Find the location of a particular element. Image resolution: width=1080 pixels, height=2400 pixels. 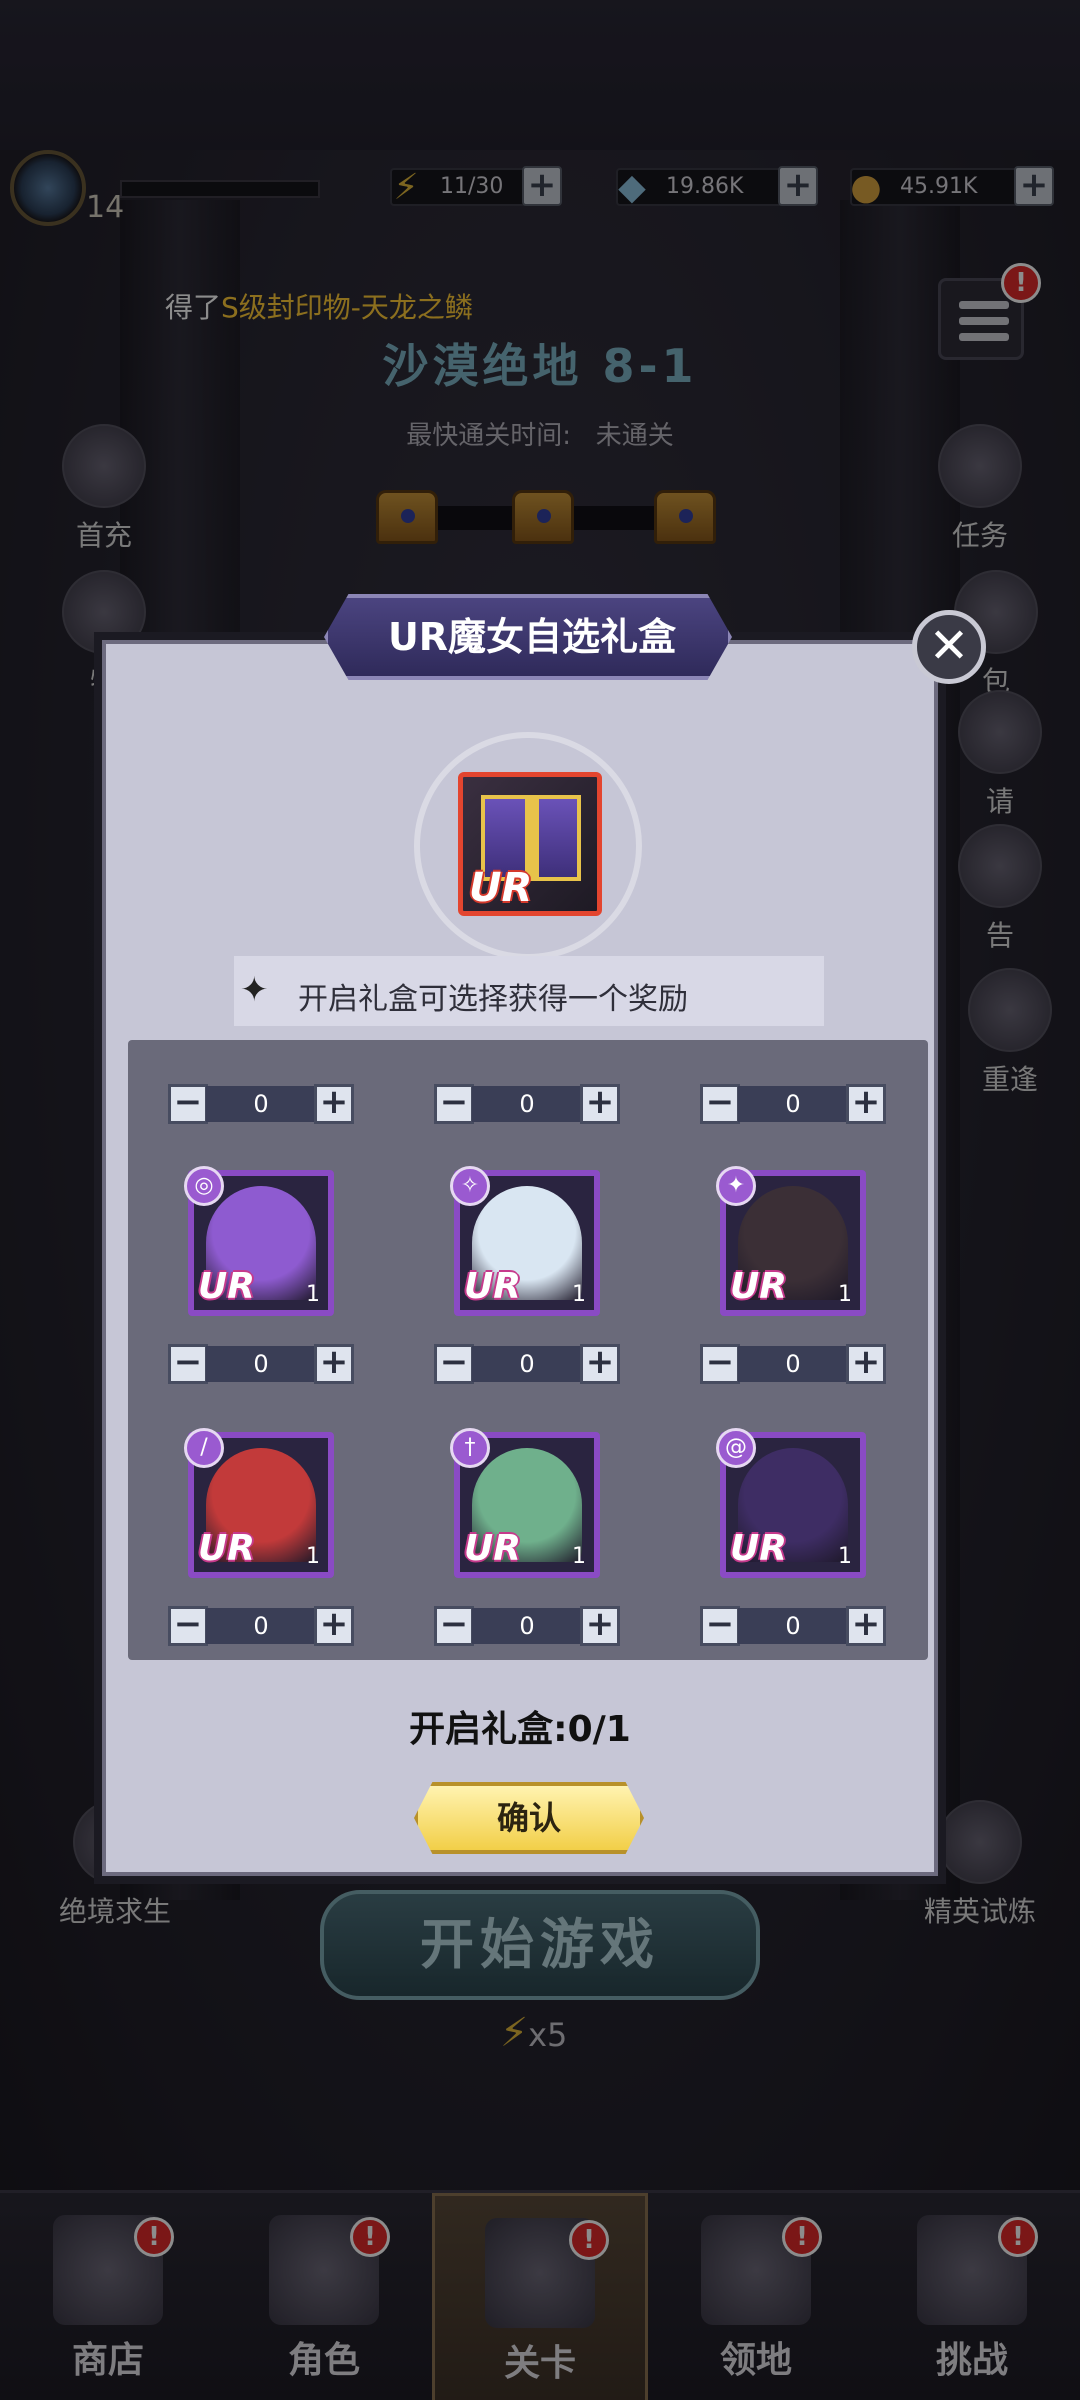

dialog-title: UR魔女自选礼盒 is located at coordinates (532, 637).